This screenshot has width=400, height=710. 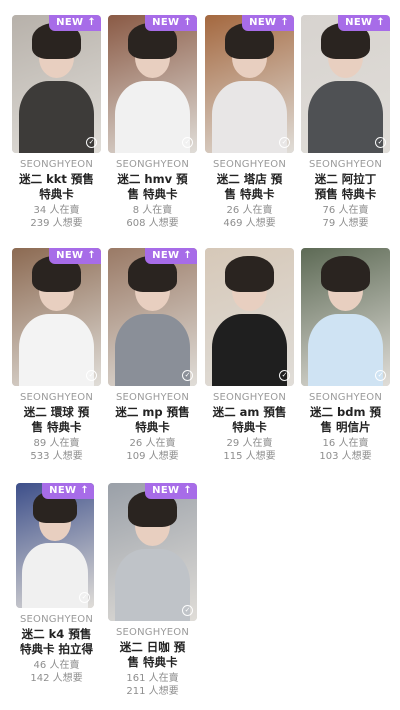 I want to click on product-card: NEW ↑ ✓ SEONGHYEON 迷二 hmv 預售 特典卡 8 人在賣 608 人想要, so click(x=152, y=122).